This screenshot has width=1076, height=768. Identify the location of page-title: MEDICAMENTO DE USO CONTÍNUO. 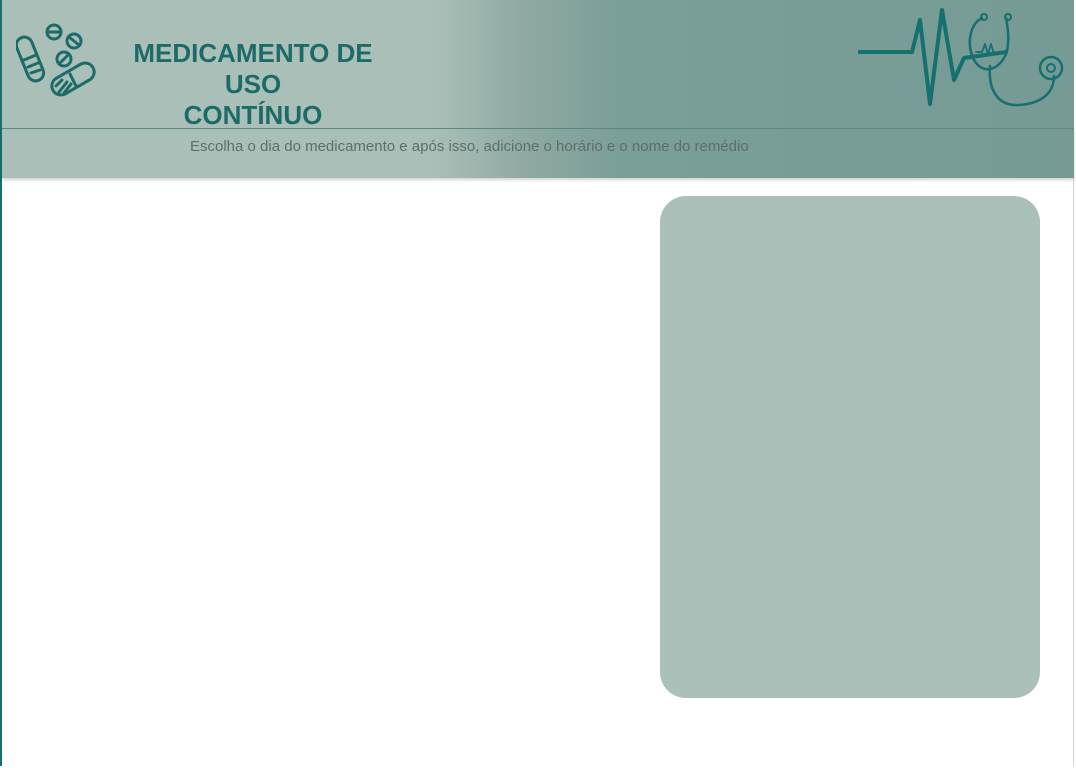
(253, 84).